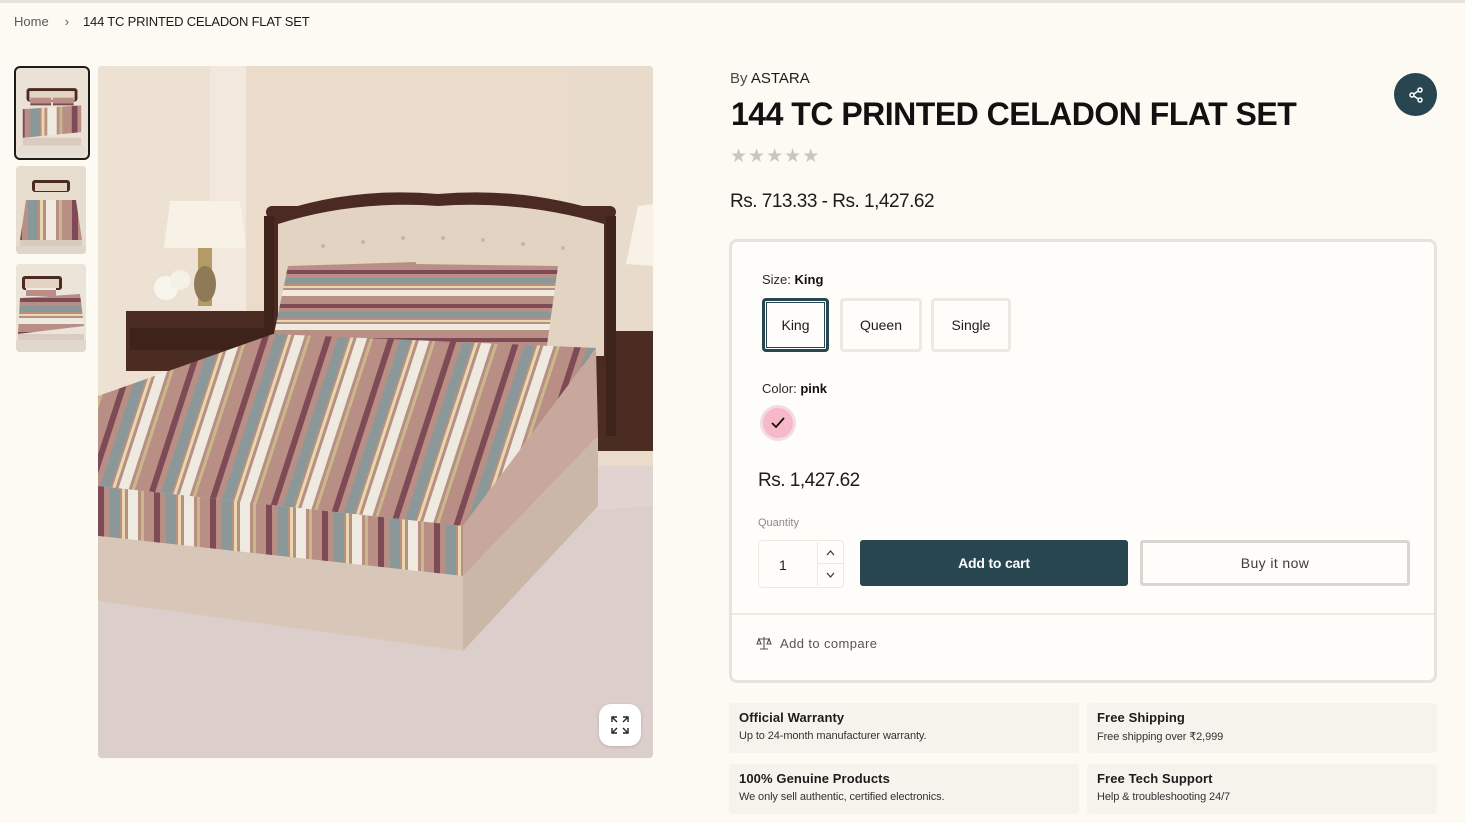 Image resolution: width=1465 pixels, height=823 pixels. I want to click on chevron-right-icon: ›, so click(67, 21).